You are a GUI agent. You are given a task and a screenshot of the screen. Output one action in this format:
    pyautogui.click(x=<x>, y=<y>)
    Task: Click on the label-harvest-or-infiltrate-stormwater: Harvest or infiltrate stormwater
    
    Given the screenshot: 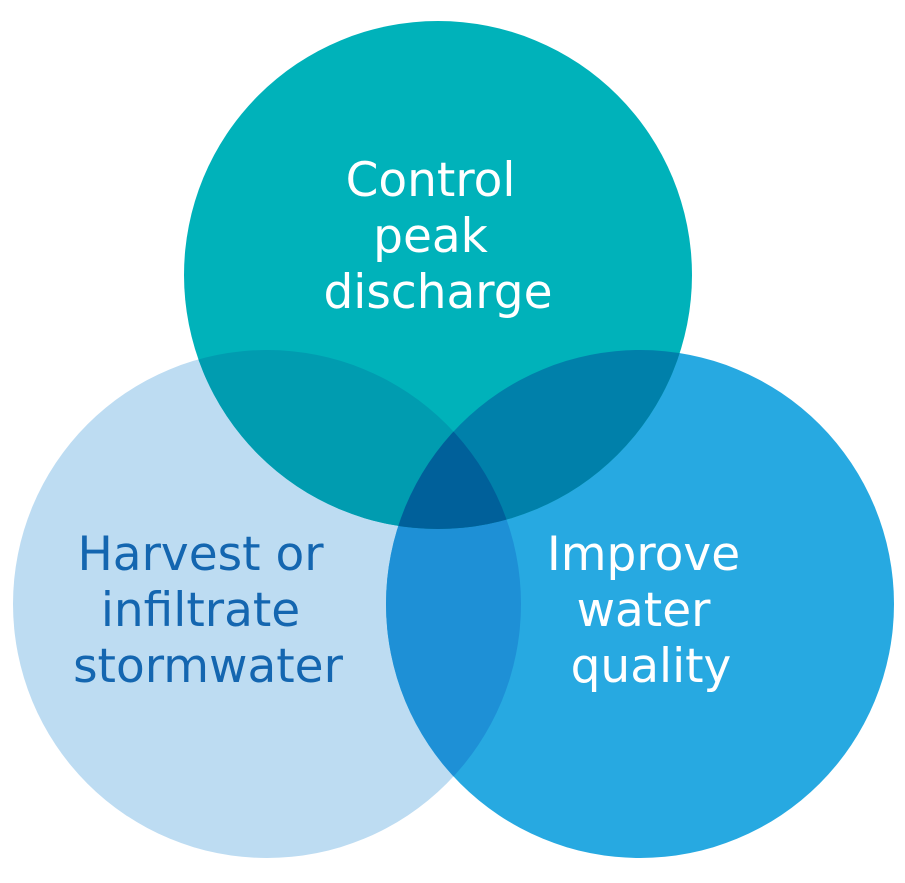 What is the action you would take?
    pyautogui.click(x=208, y=610)
    